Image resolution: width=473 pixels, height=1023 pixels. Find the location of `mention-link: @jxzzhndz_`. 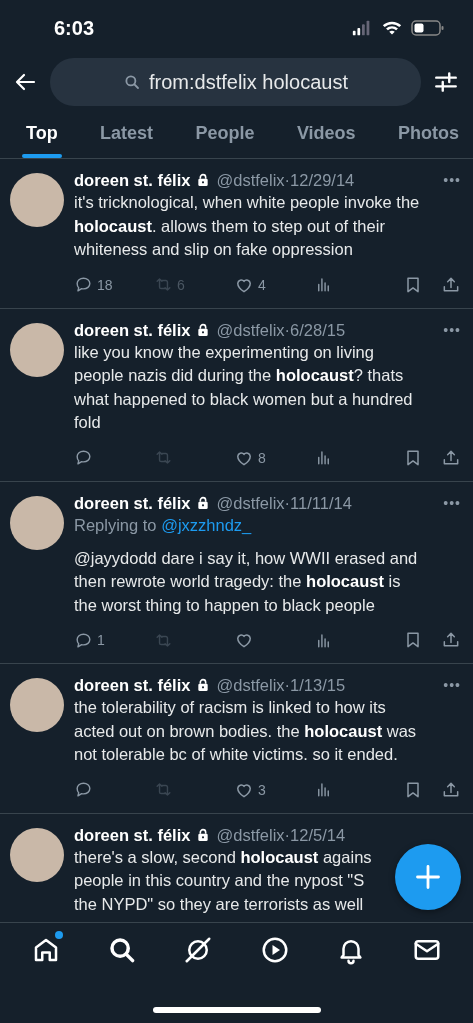

mention-link: @jxzzhndz_ is located at coordinates (206, 524).